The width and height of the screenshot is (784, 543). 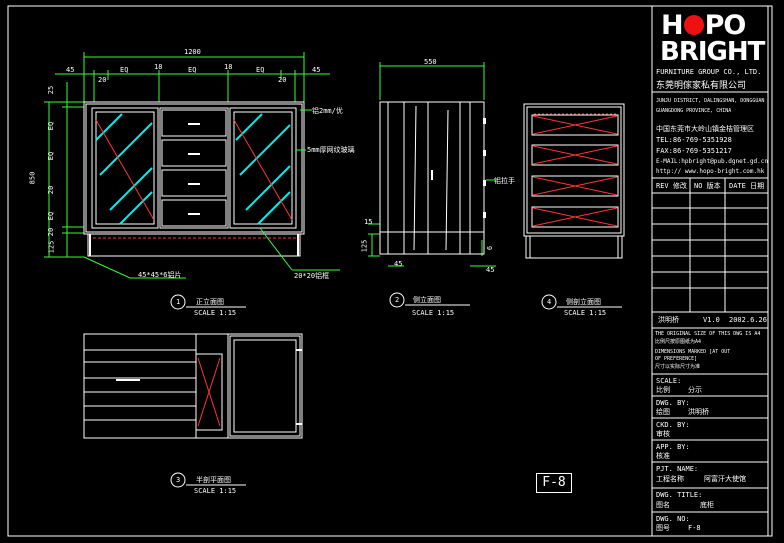 What do you see at coordinates (678, 367) in the screenshot?
I see `note-line-5: 尺寸以实际尺寸为准` at bounding box center [678, 367].